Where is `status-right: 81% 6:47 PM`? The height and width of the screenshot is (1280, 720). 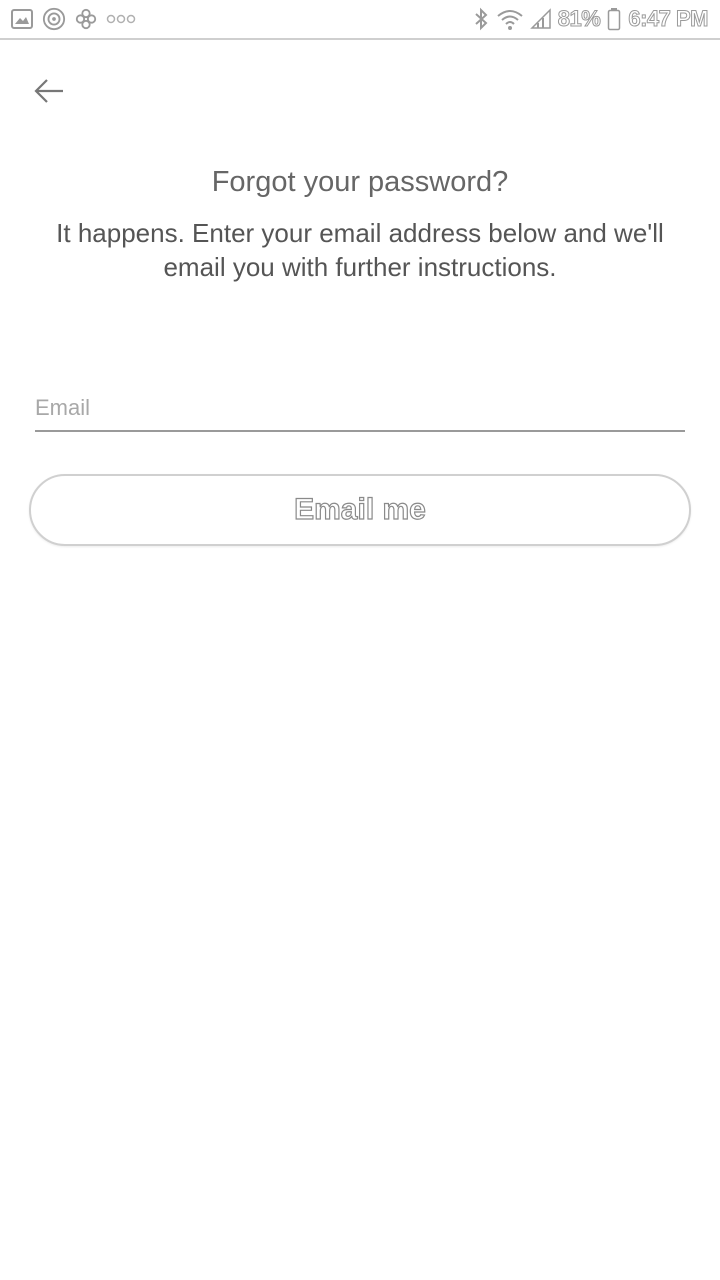 status-right: 81% 6:47 PM is located at coordinates (590, 19).